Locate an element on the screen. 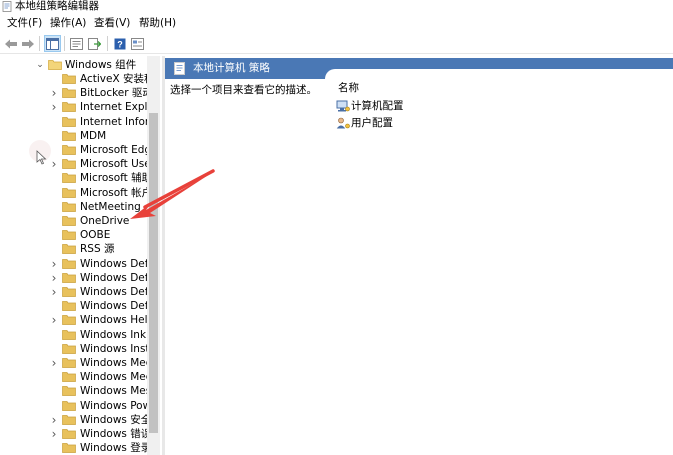 This screenshot has height=455, width=673. tree-node: Microsoft 辅助身 is located at coordinates (74, 178).